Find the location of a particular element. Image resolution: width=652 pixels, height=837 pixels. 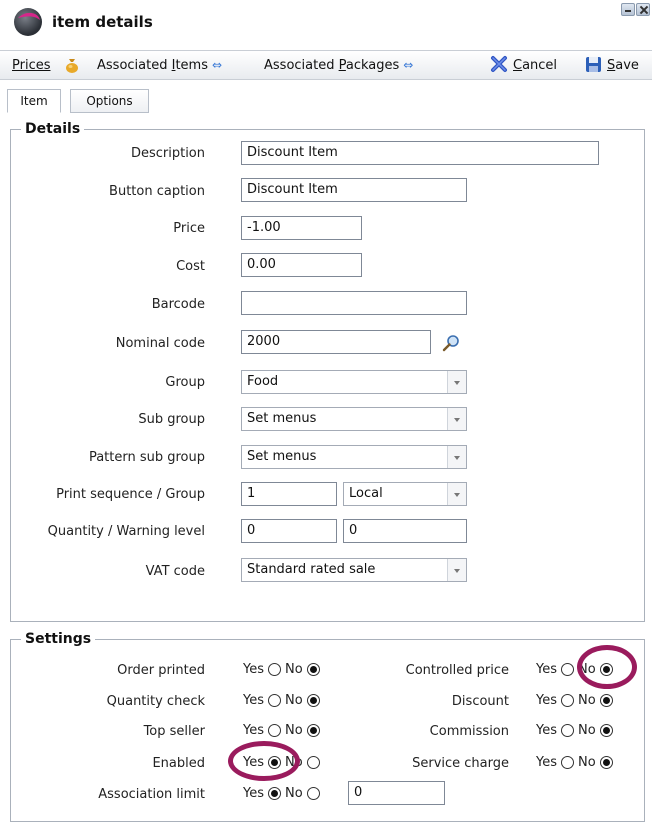

cancel-x-icon is located at coordinates (499, 64).